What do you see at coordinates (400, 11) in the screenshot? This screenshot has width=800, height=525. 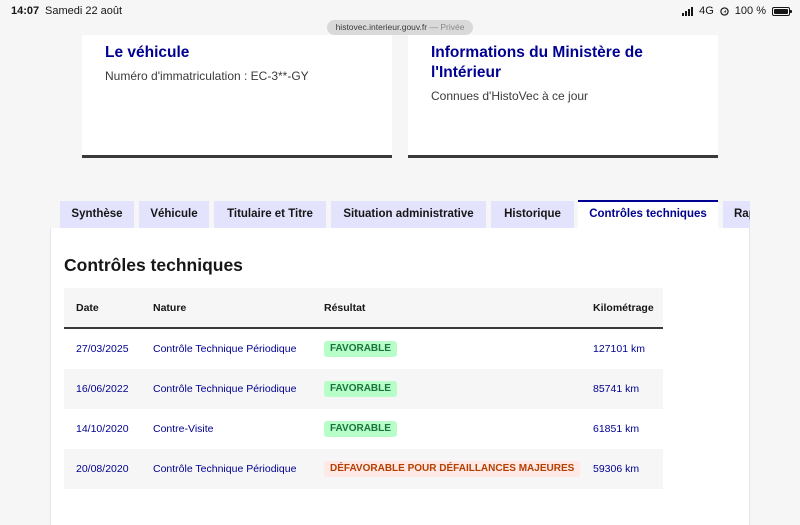 I see `ios-status-bar: 14:07 Samedi 22 août 4G 100 %` at bounding box center [400, 11].